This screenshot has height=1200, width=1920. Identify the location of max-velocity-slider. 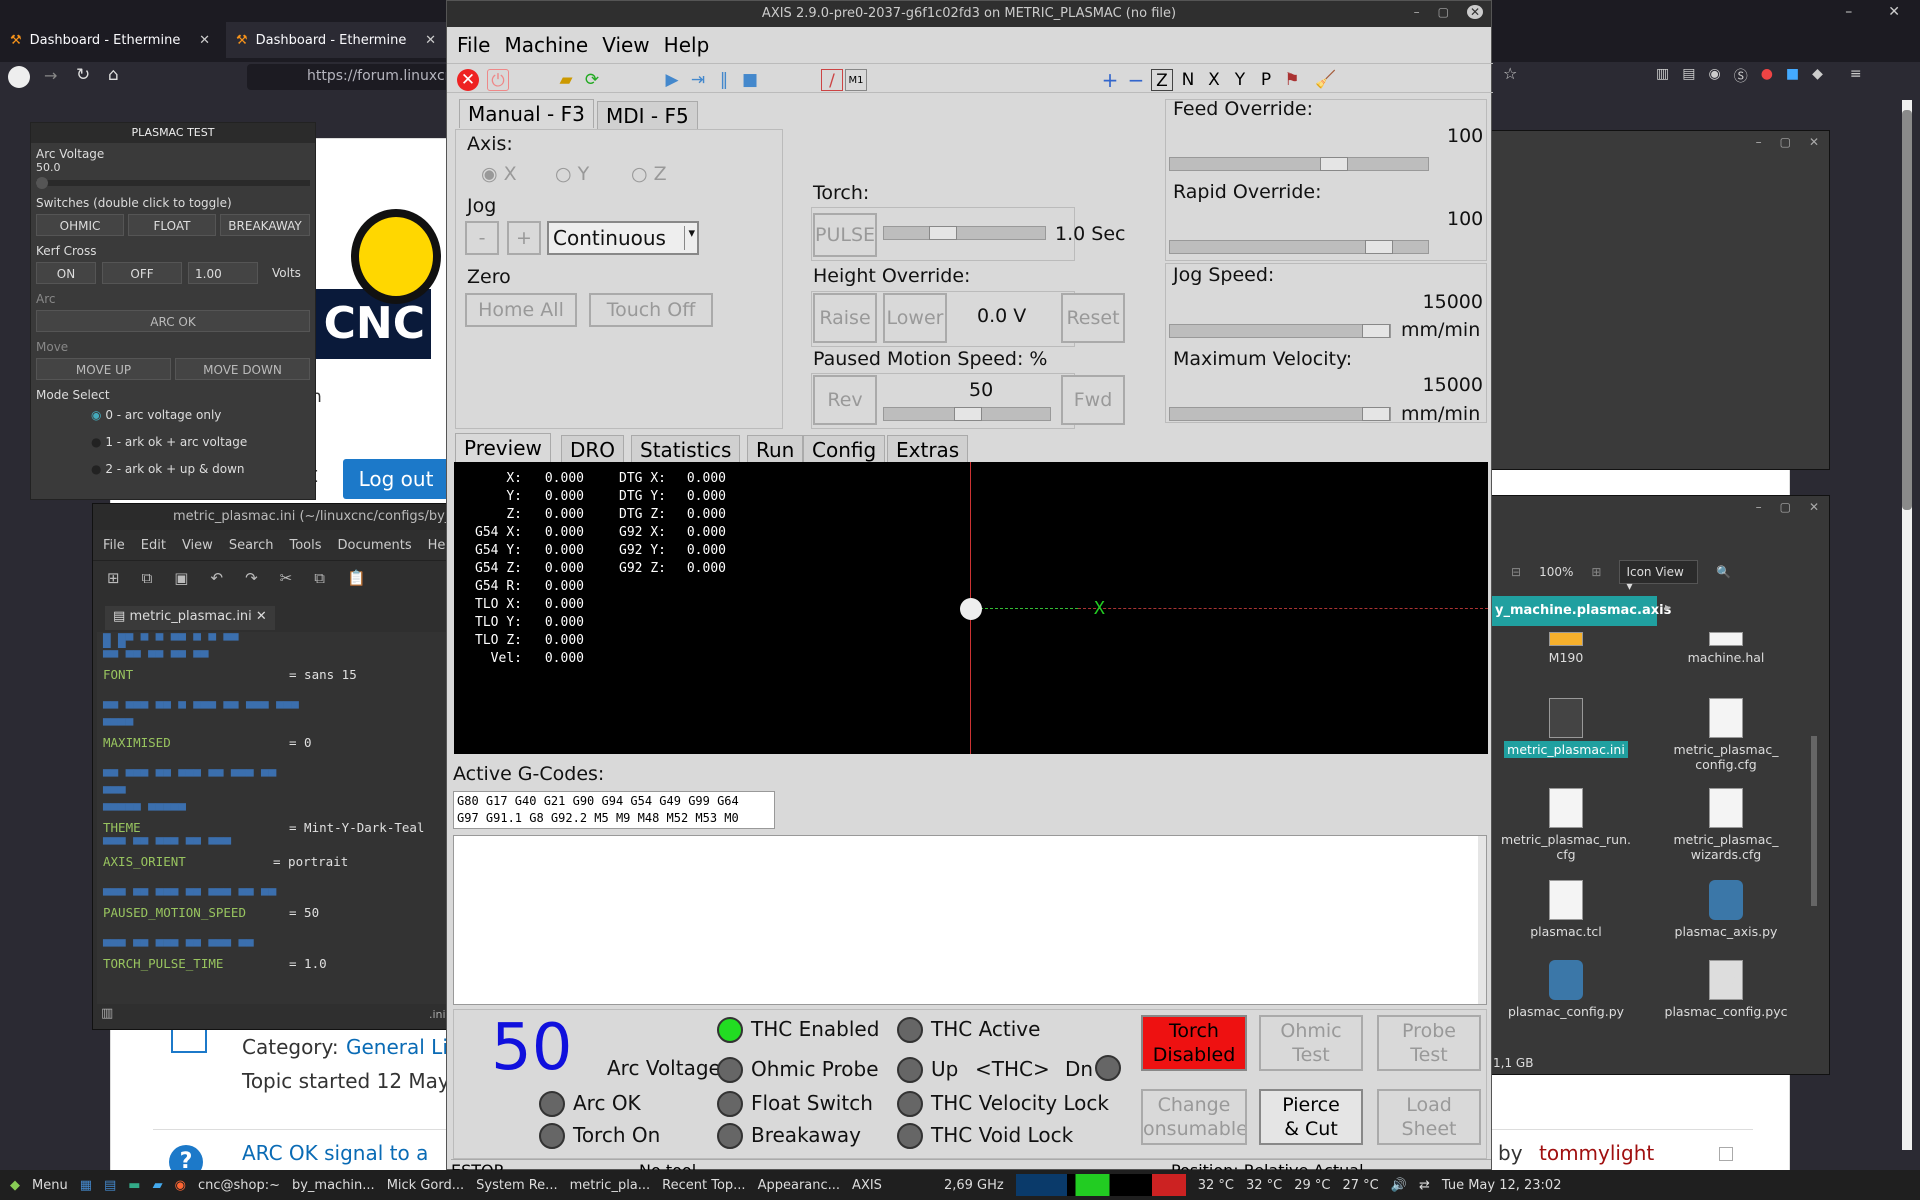
(1280, 414).